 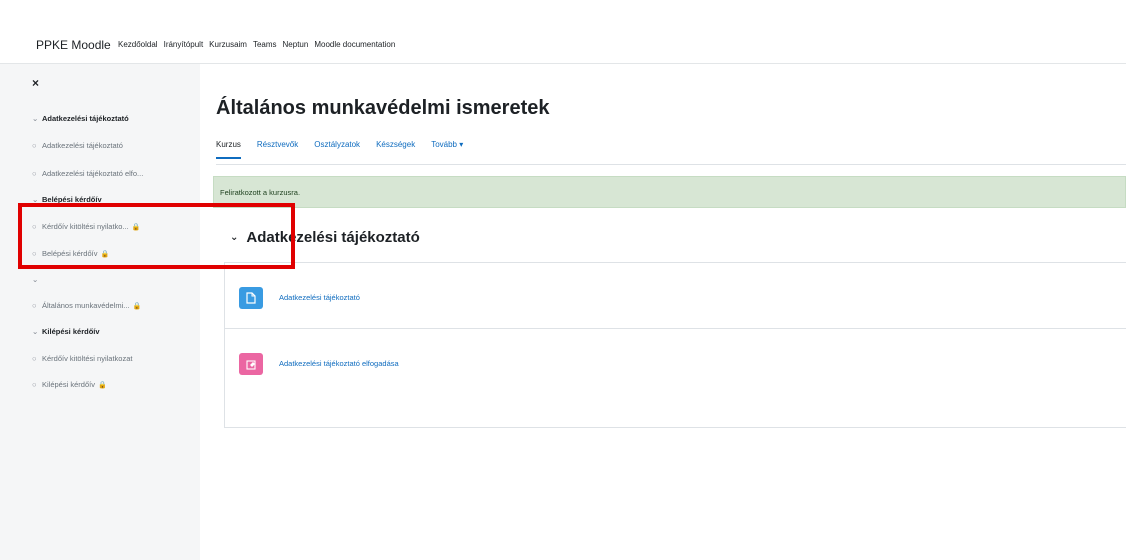 I want to click on site-brand: PPKE Moodle, so click(x=73, y=45).